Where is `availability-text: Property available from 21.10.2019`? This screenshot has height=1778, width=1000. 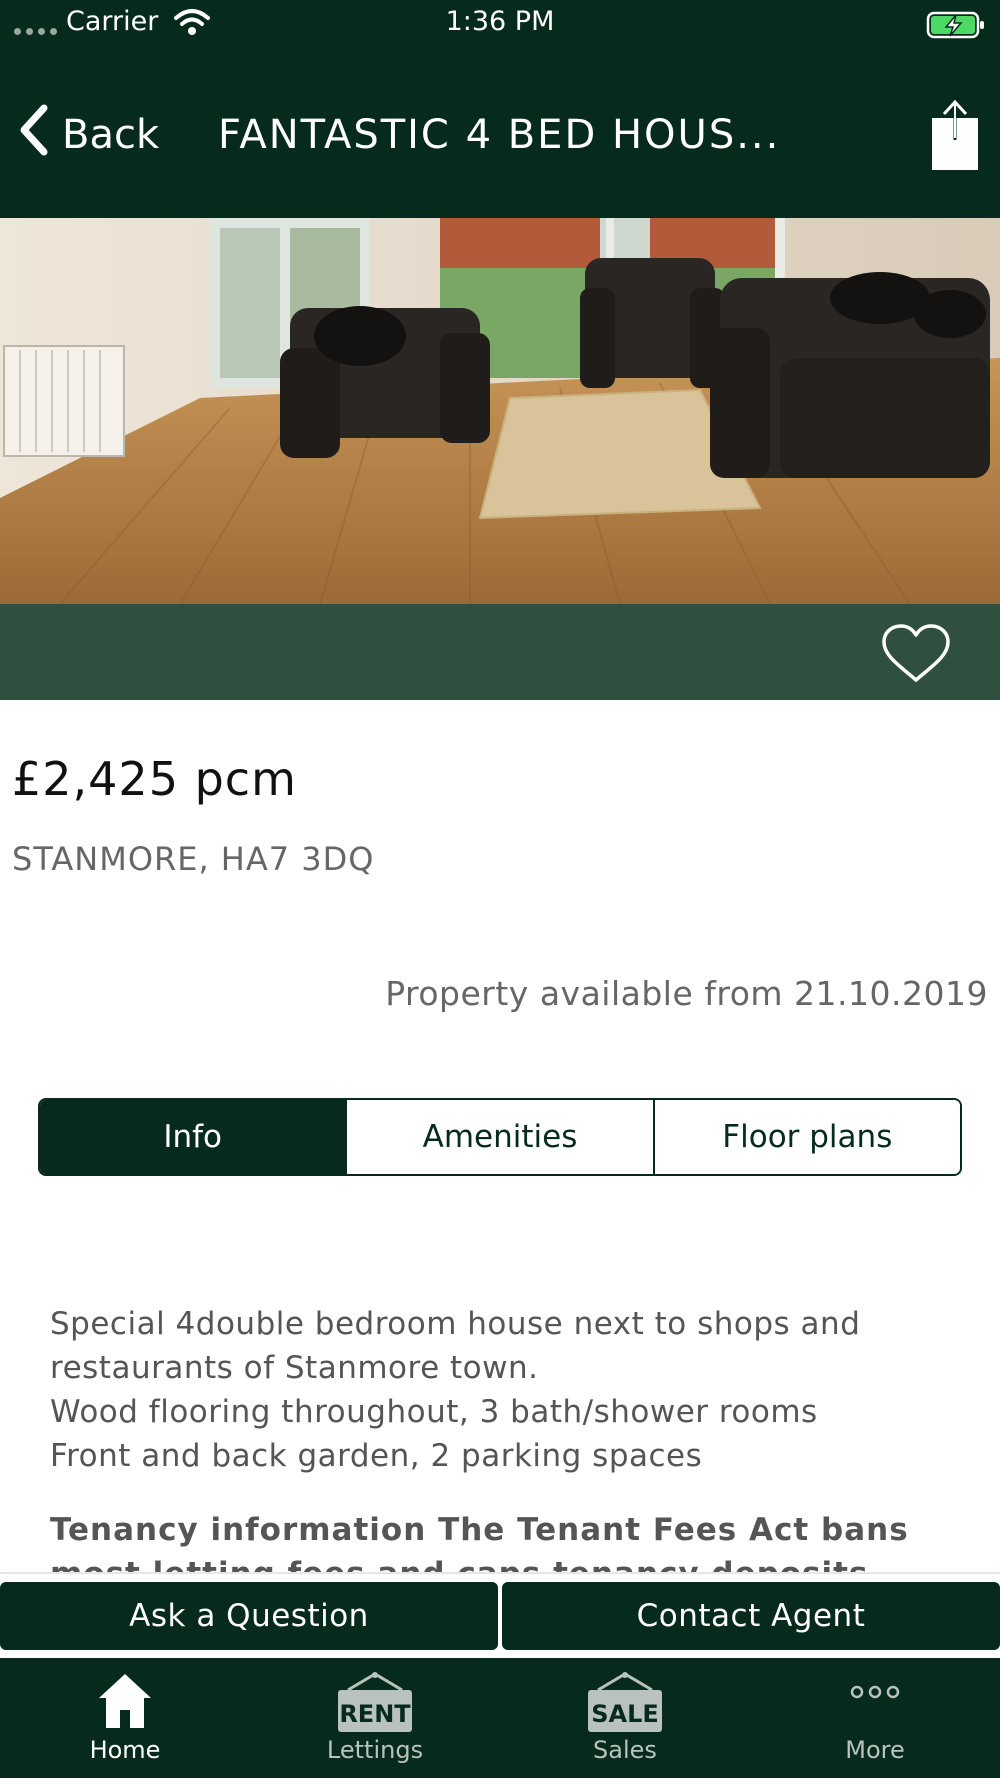
availability-text: Property available from 21.10.2019 is located at coordinates (686, 993).